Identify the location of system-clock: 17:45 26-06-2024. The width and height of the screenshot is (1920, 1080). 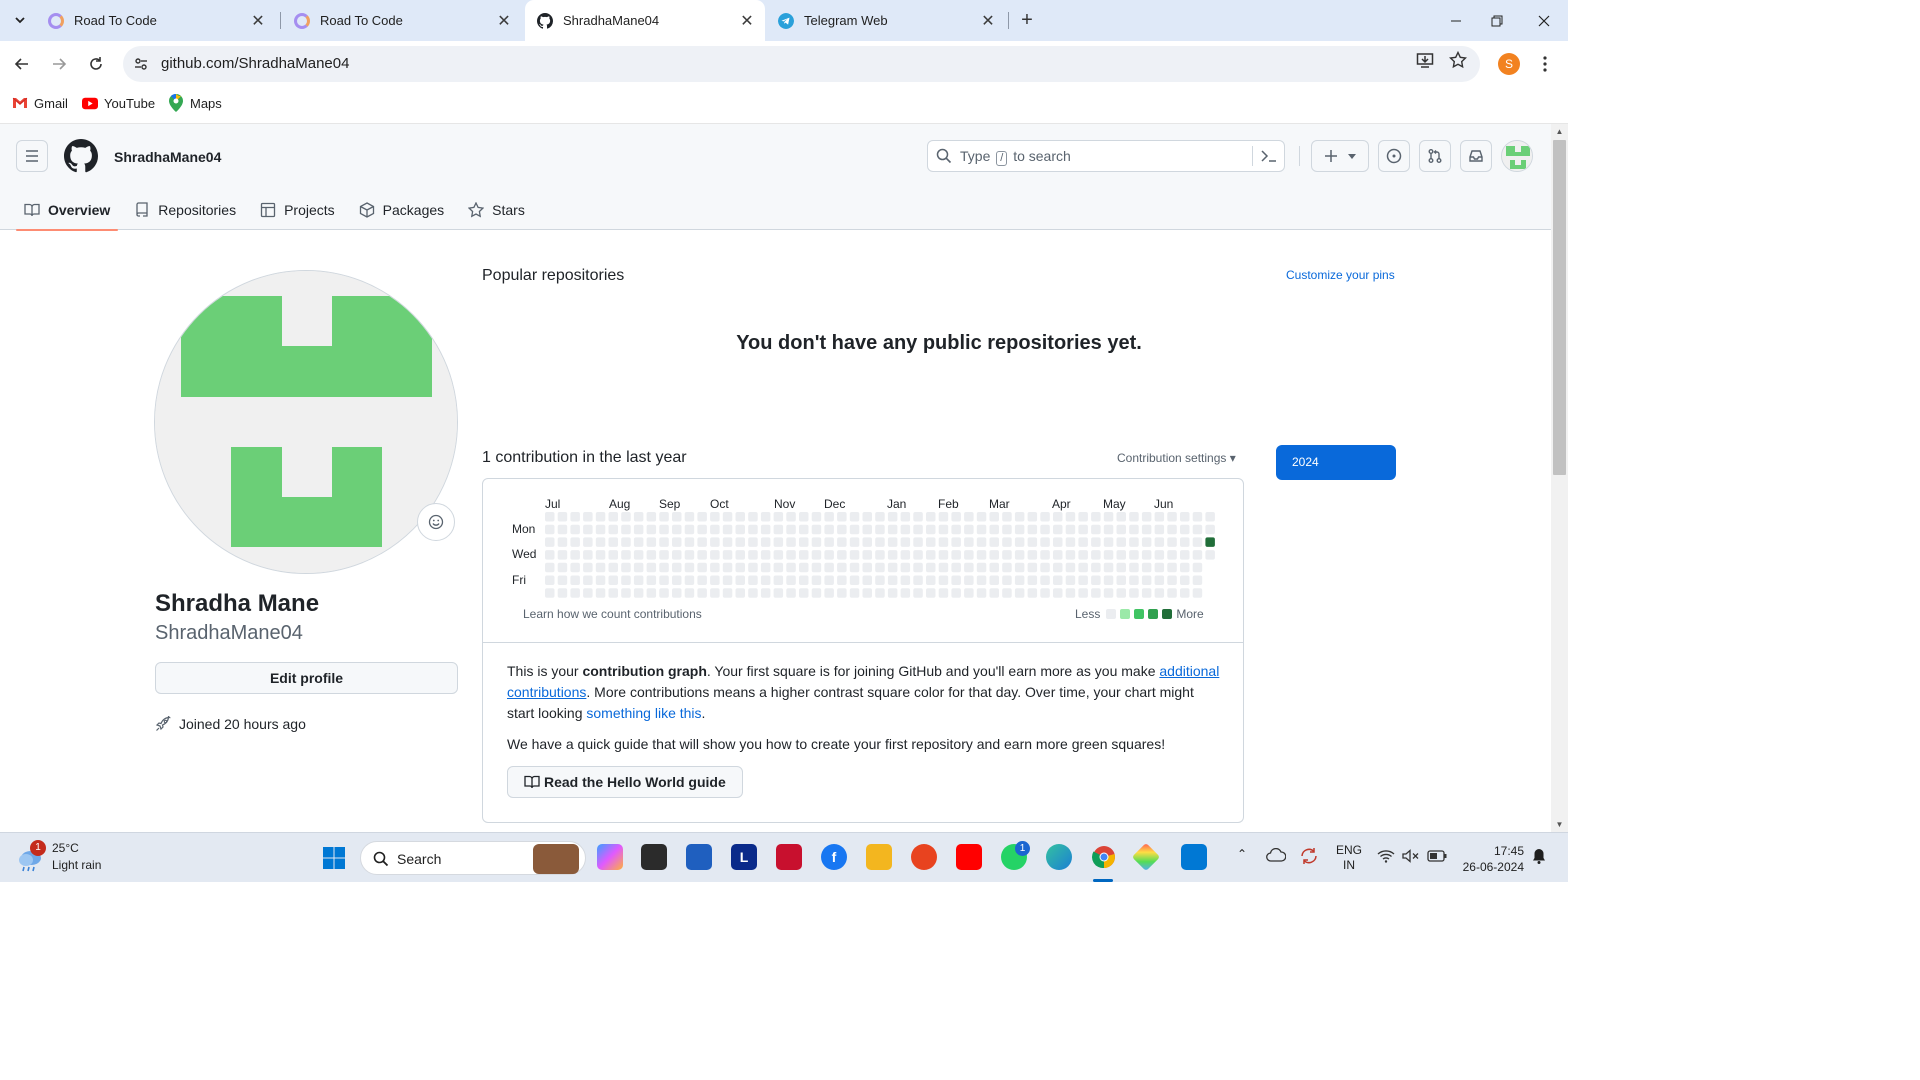
(1491, 859).